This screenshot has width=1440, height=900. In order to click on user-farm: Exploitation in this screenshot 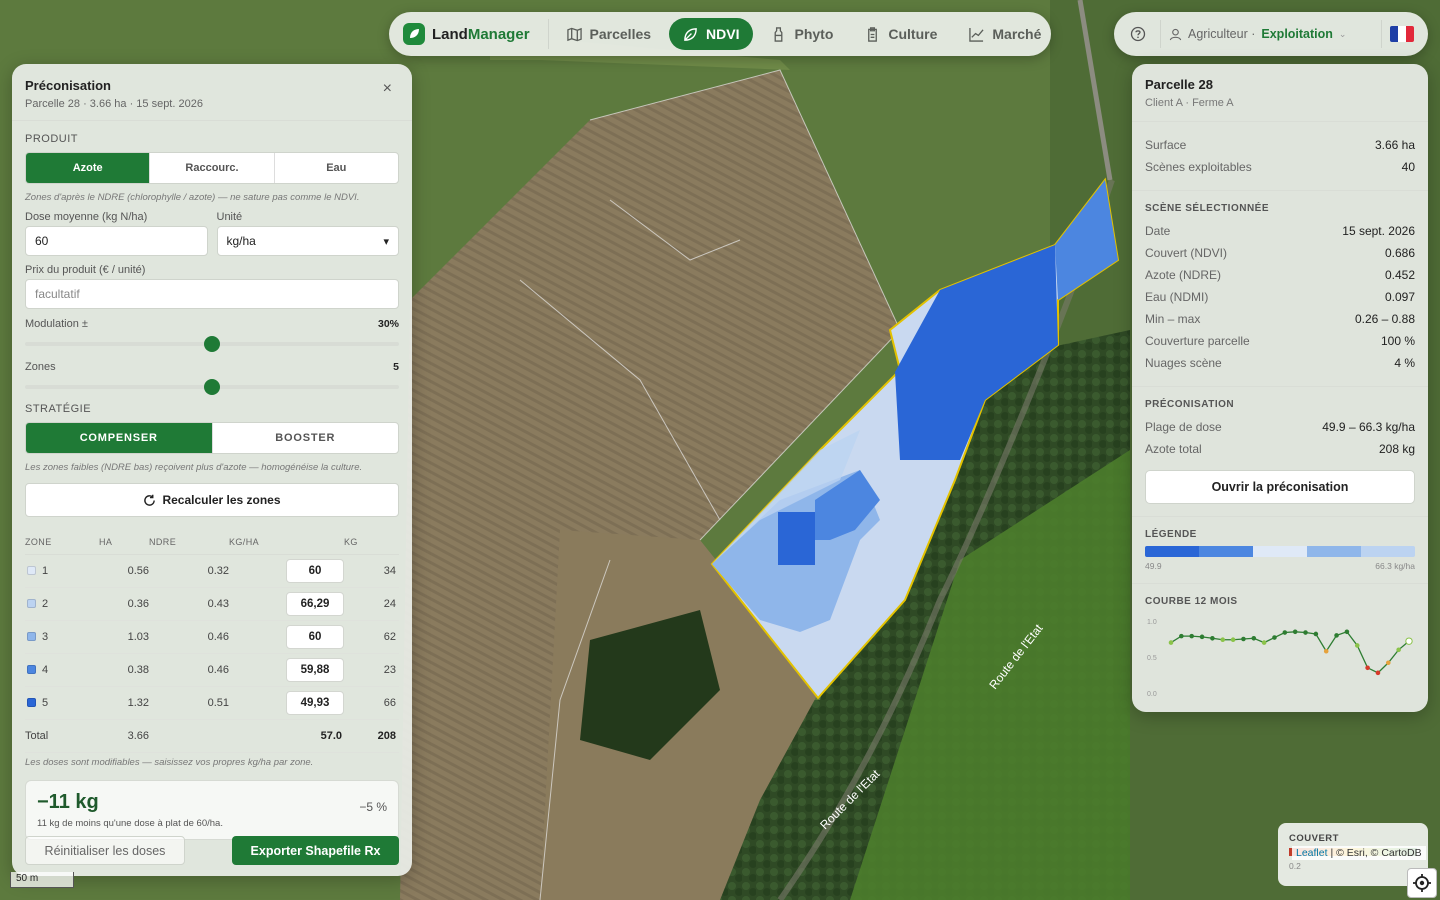, I will do `click(1297, 34)`.